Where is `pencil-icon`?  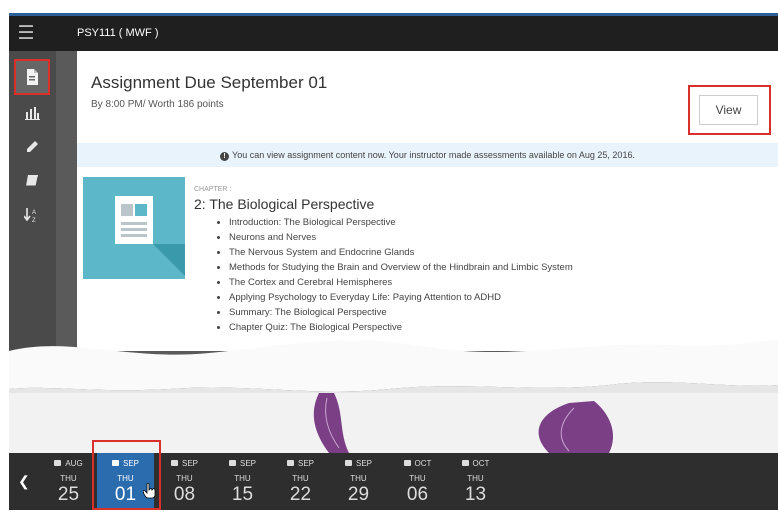
pencil-icon is located at coordinates (32, 146).